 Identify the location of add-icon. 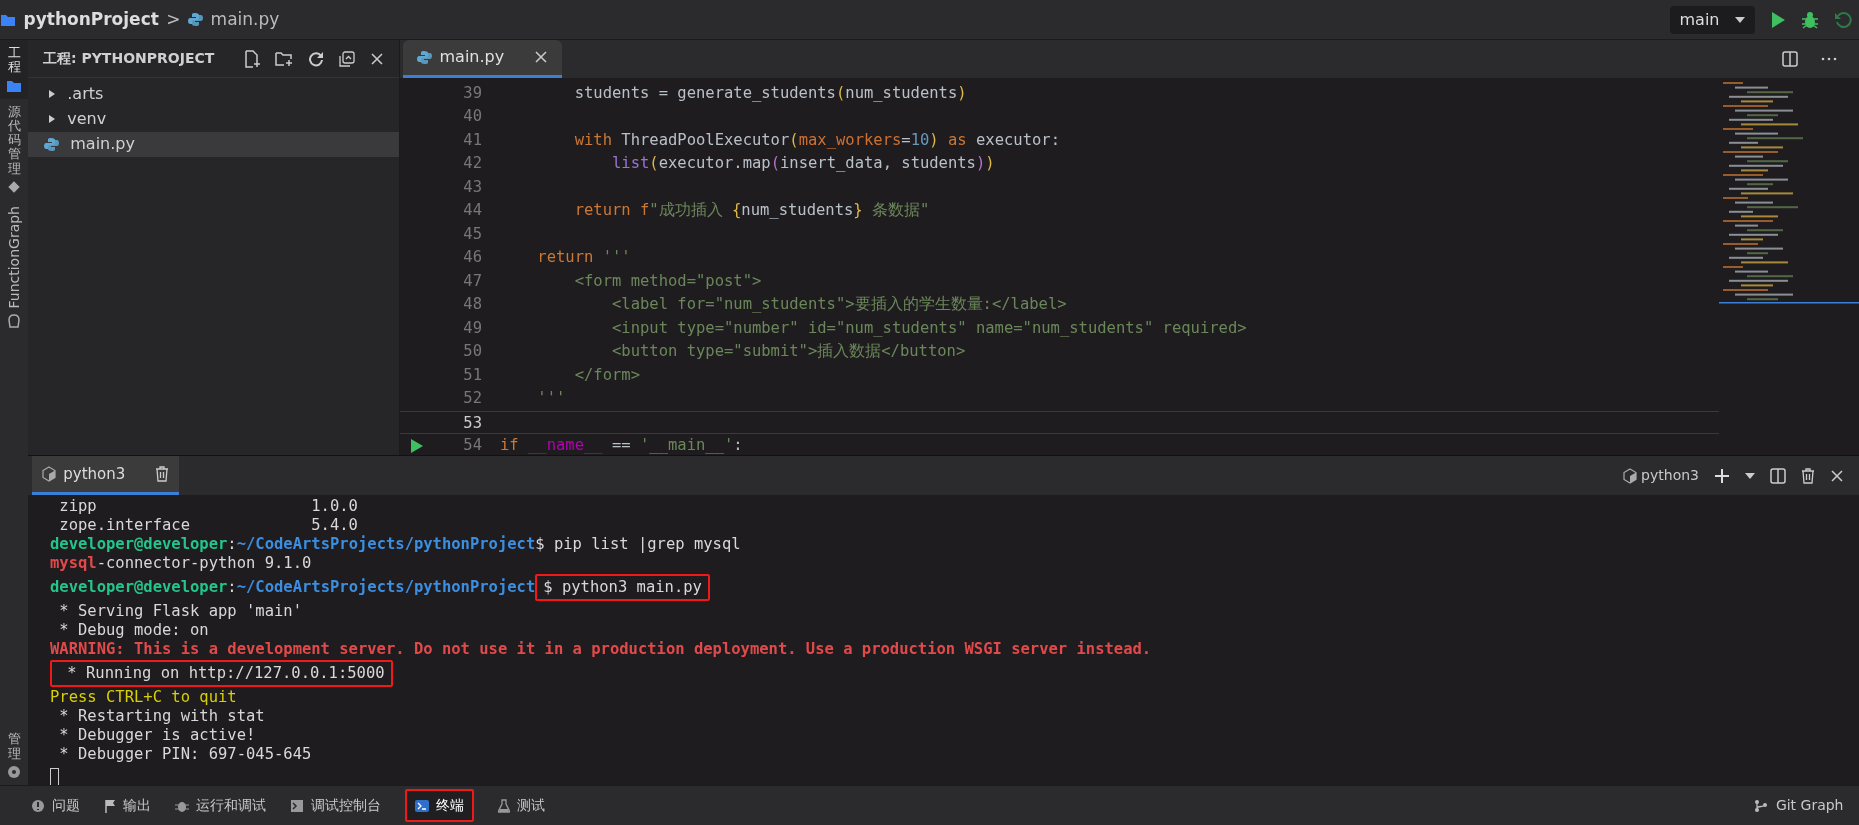
(1722, 475).